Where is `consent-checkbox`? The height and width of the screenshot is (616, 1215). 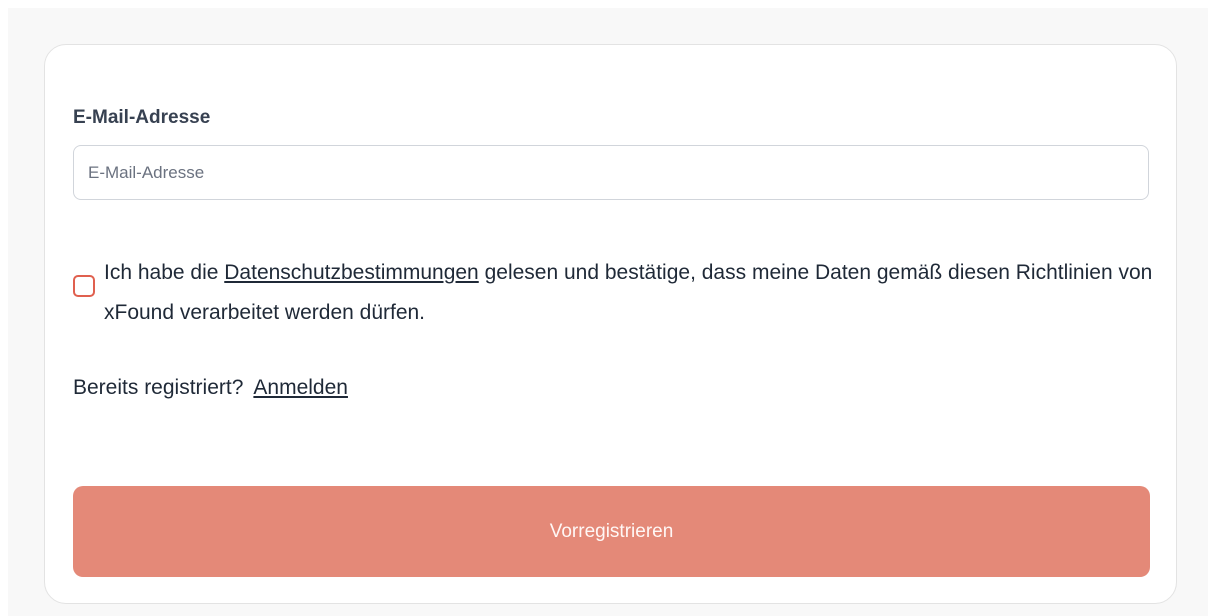
consent-checkbox is located at coordinates (84, 286).